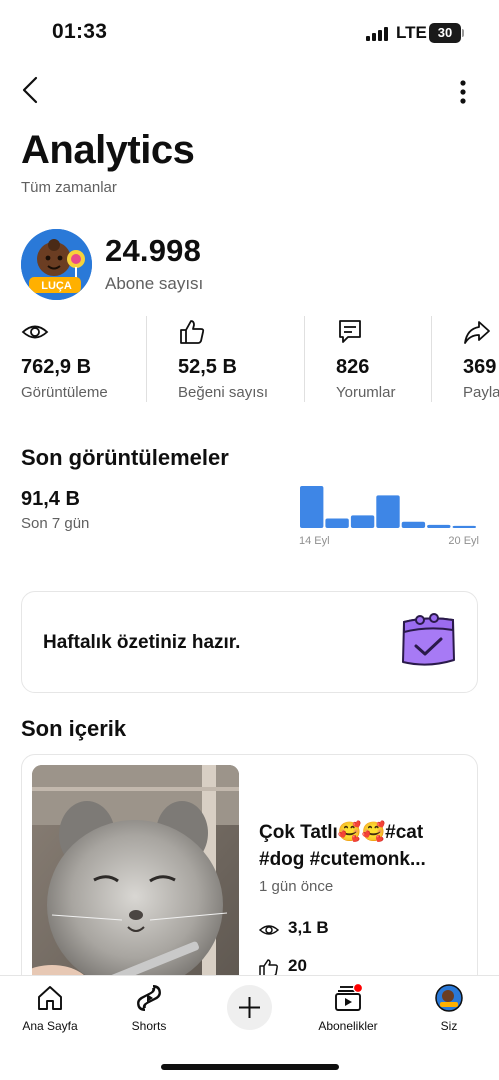 The width and height of the screenshot is (499, 1080). What do you see at coordinates (207, 367) in the screenshot?
I see `metric-value: 52,5 B` at bounding box center [207, 367].